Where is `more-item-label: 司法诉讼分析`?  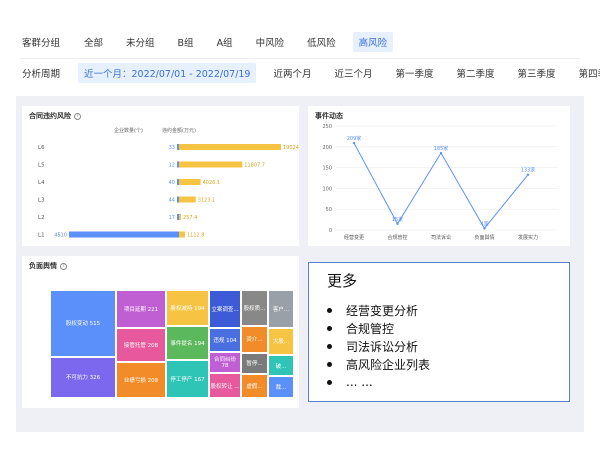 more-item-label: 司法诉讼分析 is located at coordinates (382, 346).